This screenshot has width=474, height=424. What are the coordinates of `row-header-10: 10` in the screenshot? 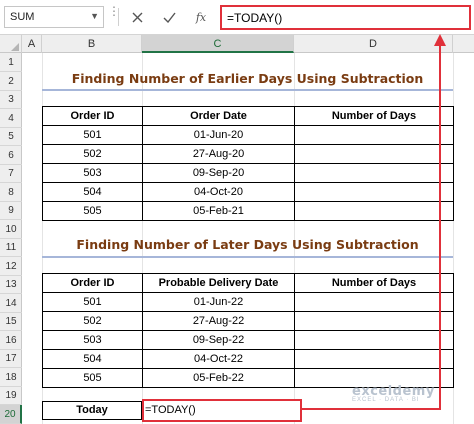 It's located at (11, 229).